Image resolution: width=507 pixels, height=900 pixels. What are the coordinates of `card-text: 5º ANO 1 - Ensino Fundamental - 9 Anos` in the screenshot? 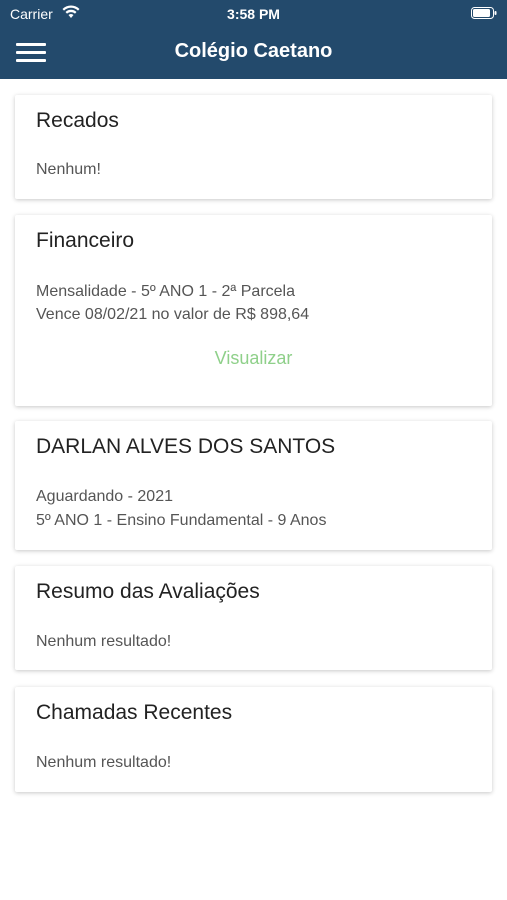 It's located at (181, 520).